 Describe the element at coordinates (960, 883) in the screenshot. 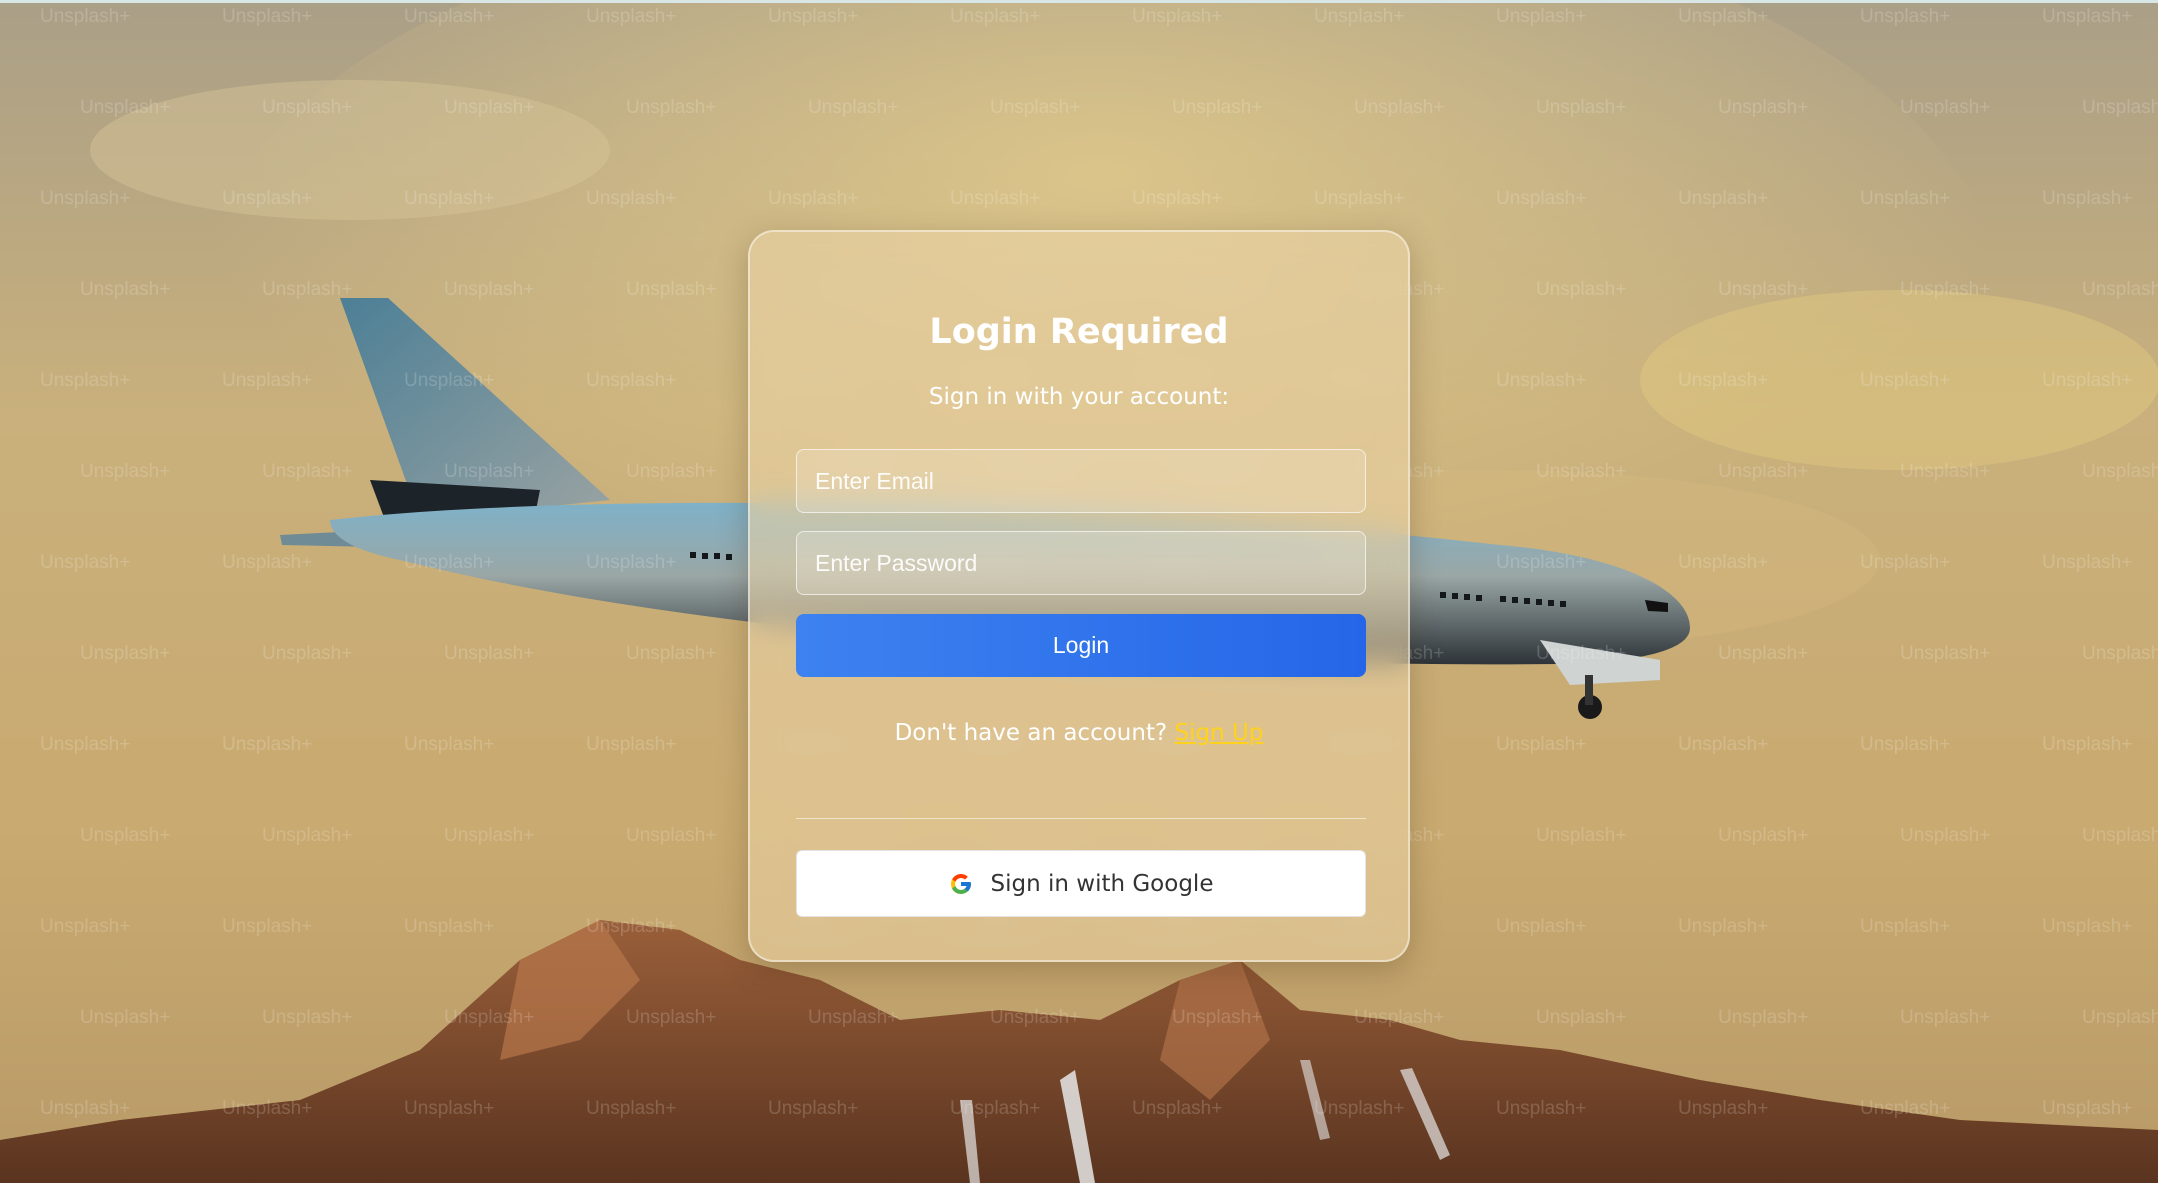

I see `google-g-icon` at that location.